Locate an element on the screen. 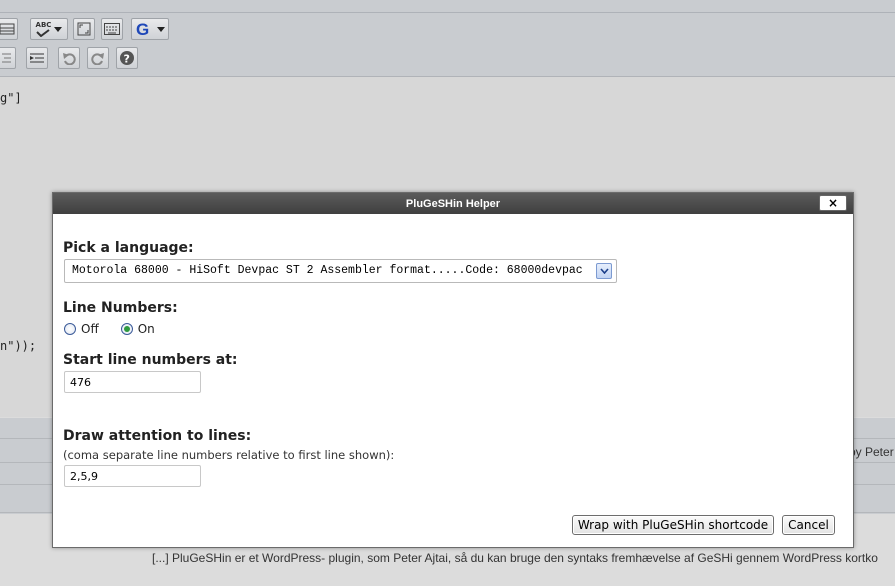 Image resolution: width=895 pixels, height=586 pixels. radio-on is located at coordinates (126, 329).